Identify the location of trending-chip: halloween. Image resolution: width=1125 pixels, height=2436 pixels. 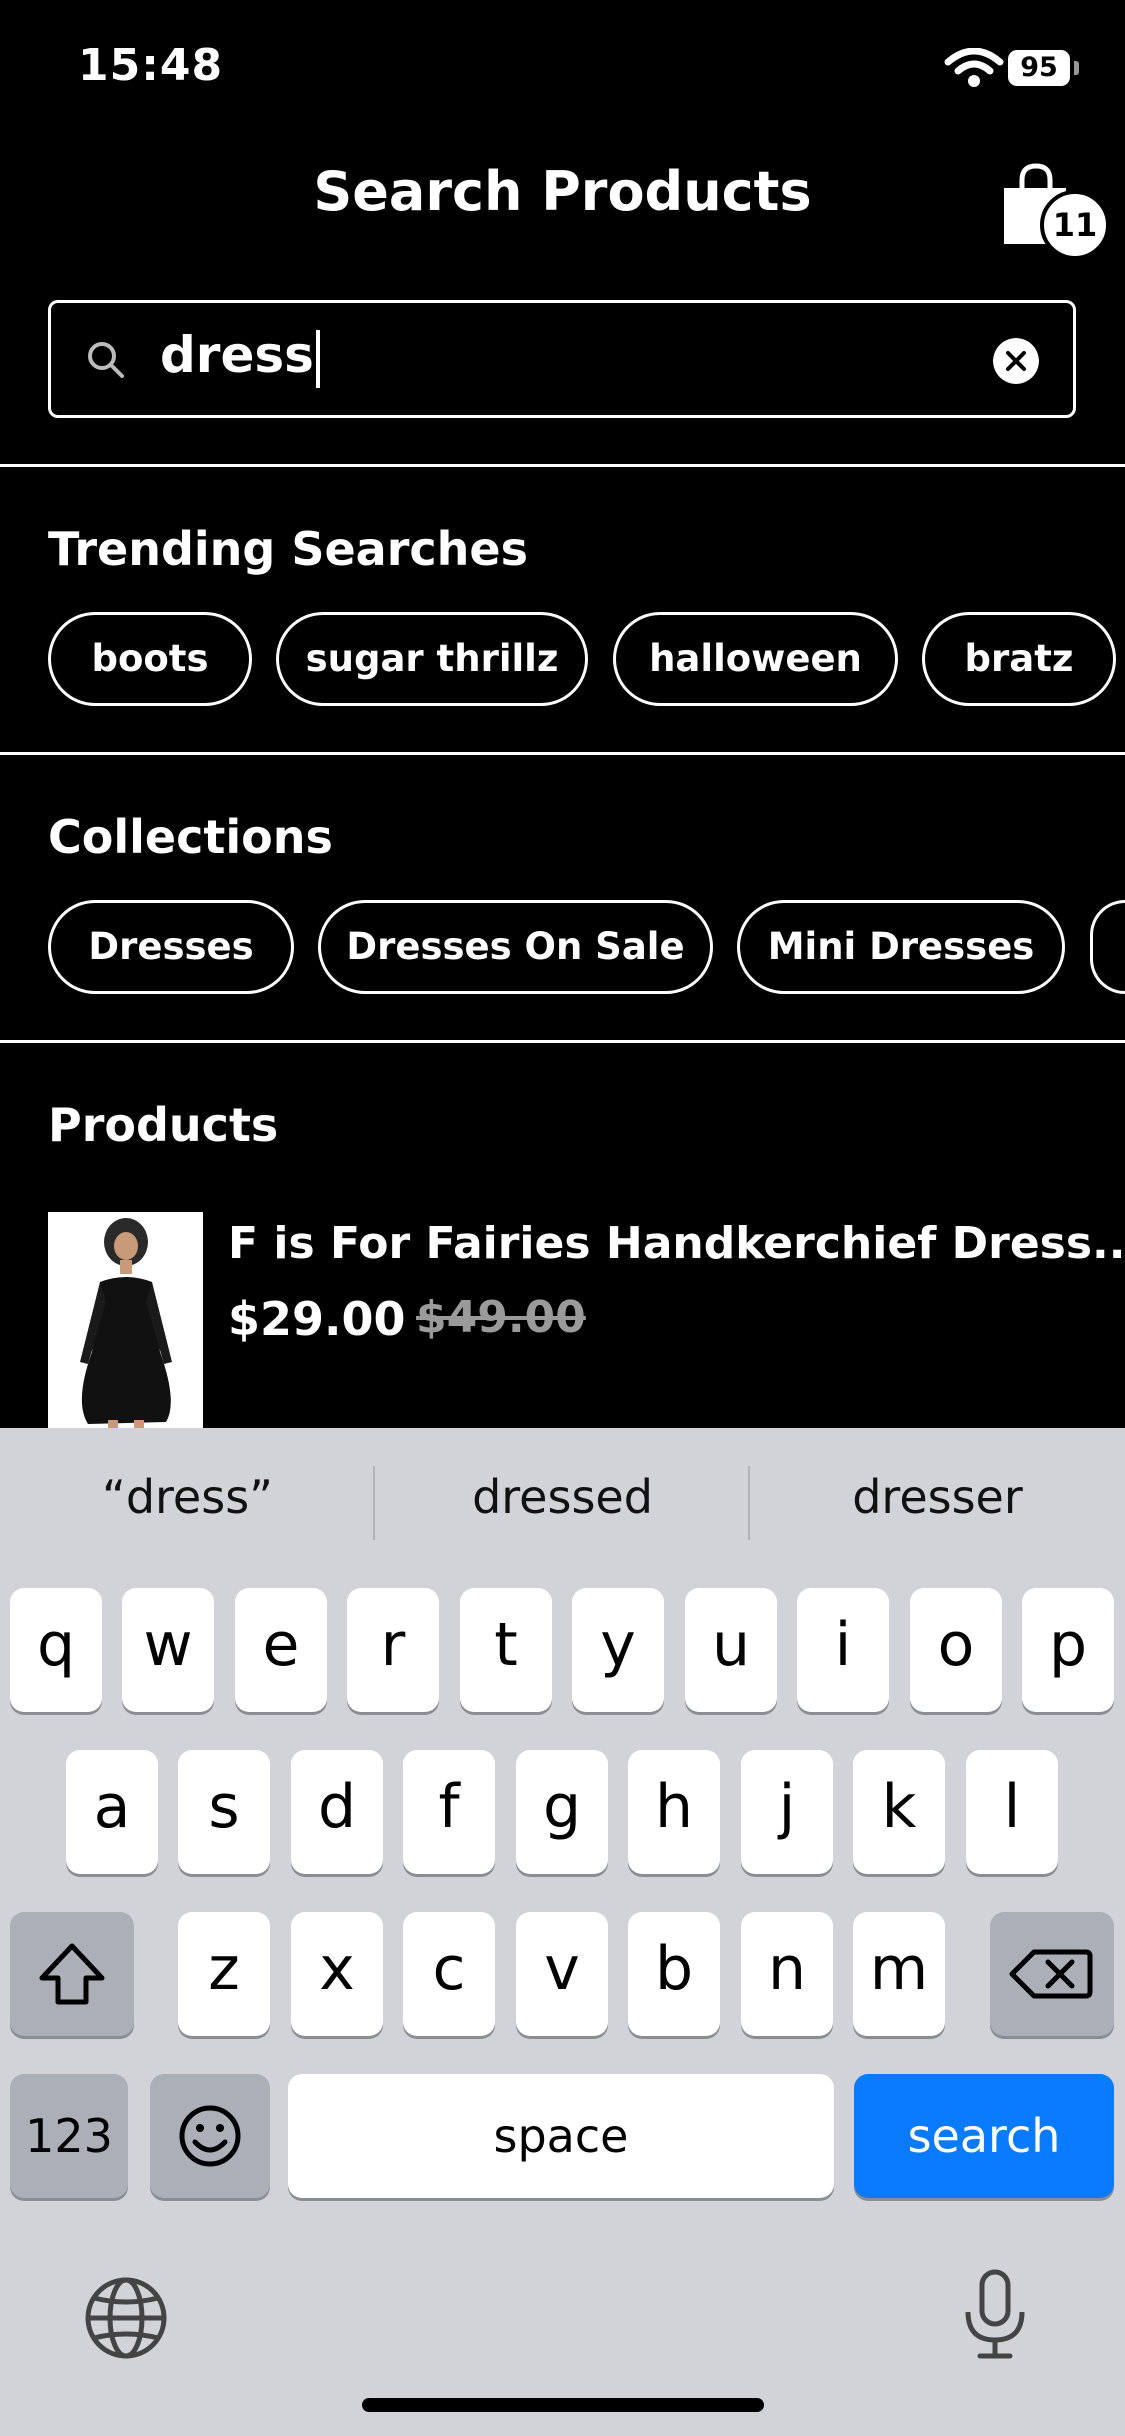
(755, 659).